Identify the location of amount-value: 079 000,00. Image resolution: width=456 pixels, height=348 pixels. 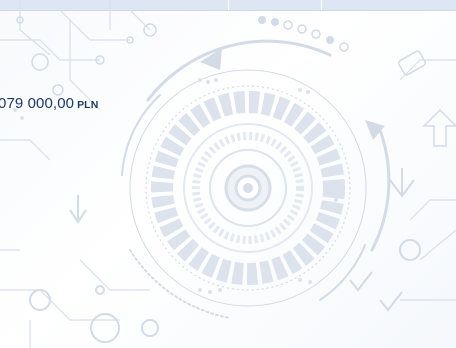
(37, 103).